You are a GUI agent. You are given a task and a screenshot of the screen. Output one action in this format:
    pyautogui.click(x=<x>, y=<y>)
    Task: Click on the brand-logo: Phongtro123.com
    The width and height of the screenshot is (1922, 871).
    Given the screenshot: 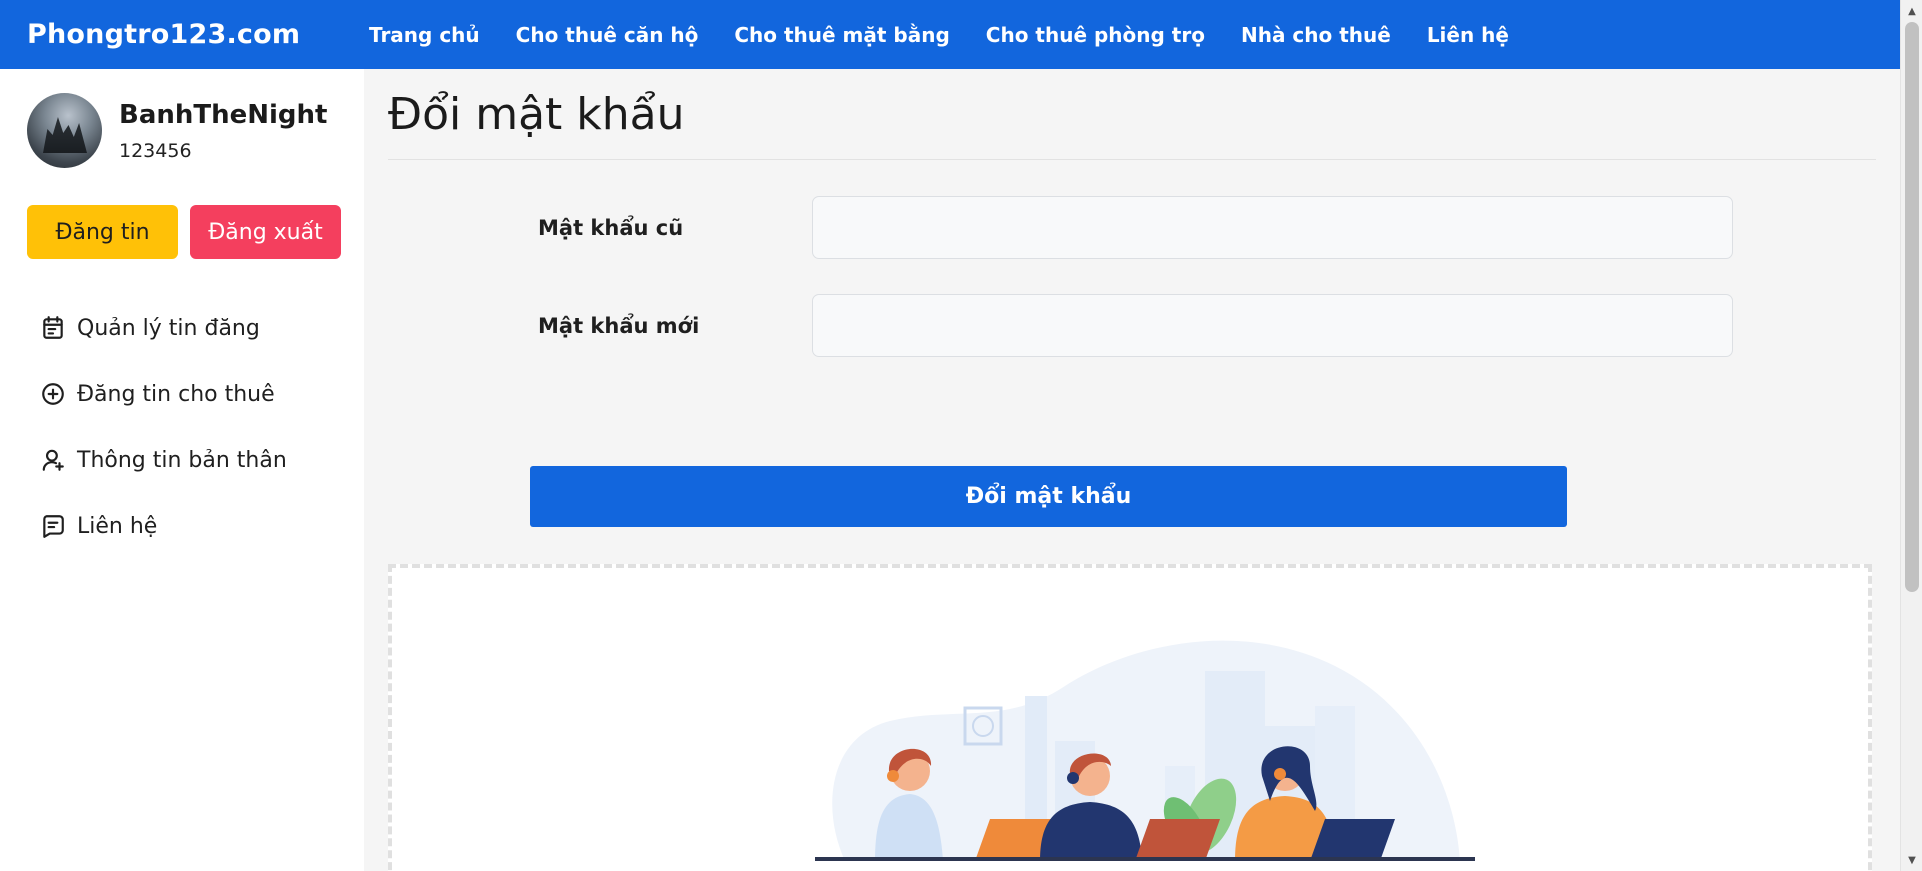 What is the action you would take?
    pyautogui.click(x=184, y=34)
    